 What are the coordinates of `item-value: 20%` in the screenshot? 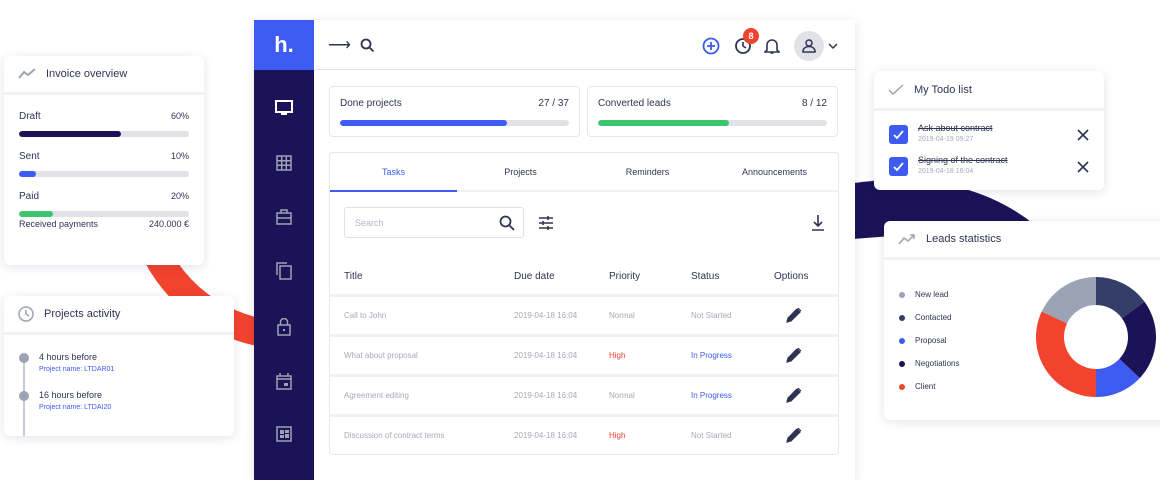 It's located at (179, 196).